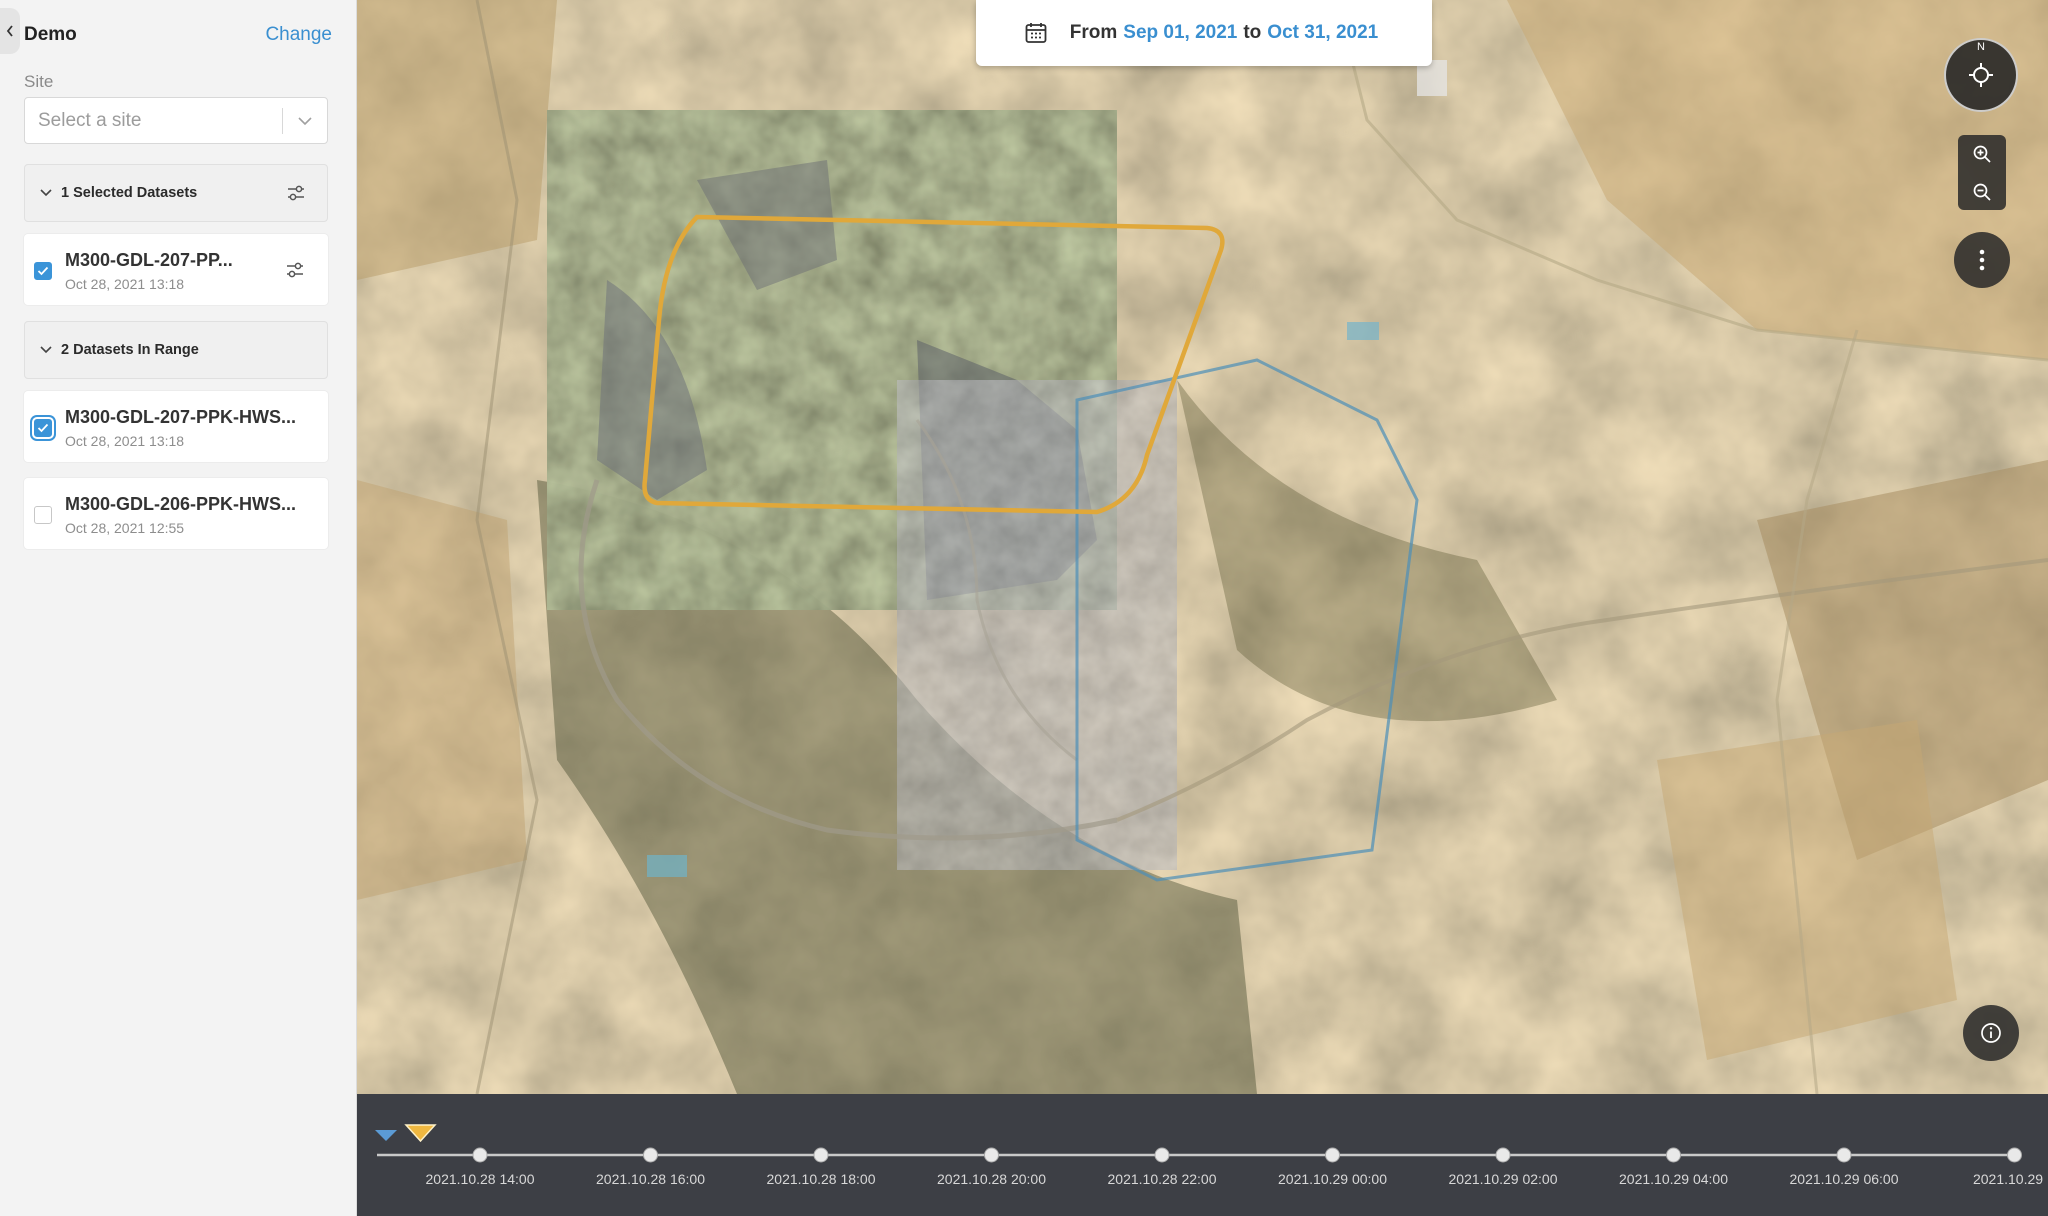 The width and height of the screenshot is (2048, 1216). What do you see at coordinates (50, 34) in the screenshot?
I see `project-name: Demo` at bounding box center [50, 34].